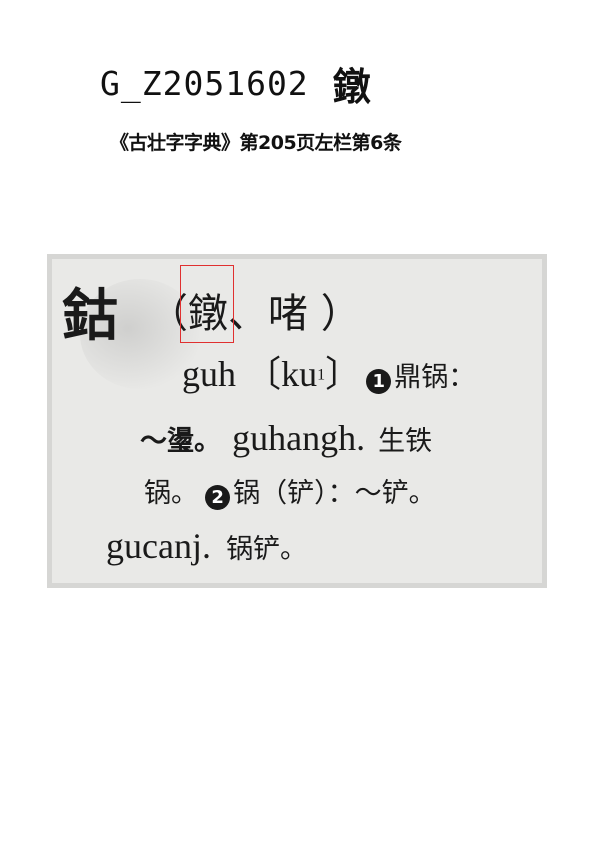  I want to click on sense-1-marker: 1, so click(379, 381).